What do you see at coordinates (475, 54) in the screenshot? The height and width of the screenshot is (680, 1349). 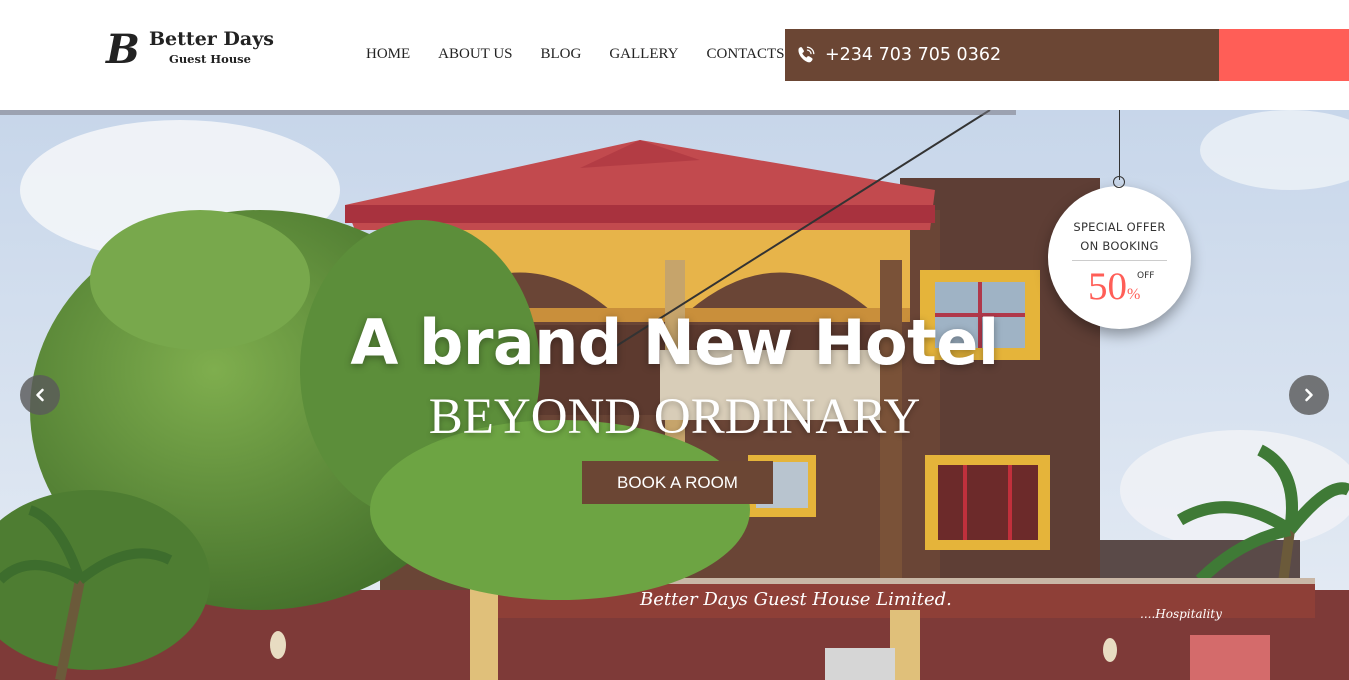 I see `nav-item-about-us: ABOUT US` at bounding box center [475, 54].